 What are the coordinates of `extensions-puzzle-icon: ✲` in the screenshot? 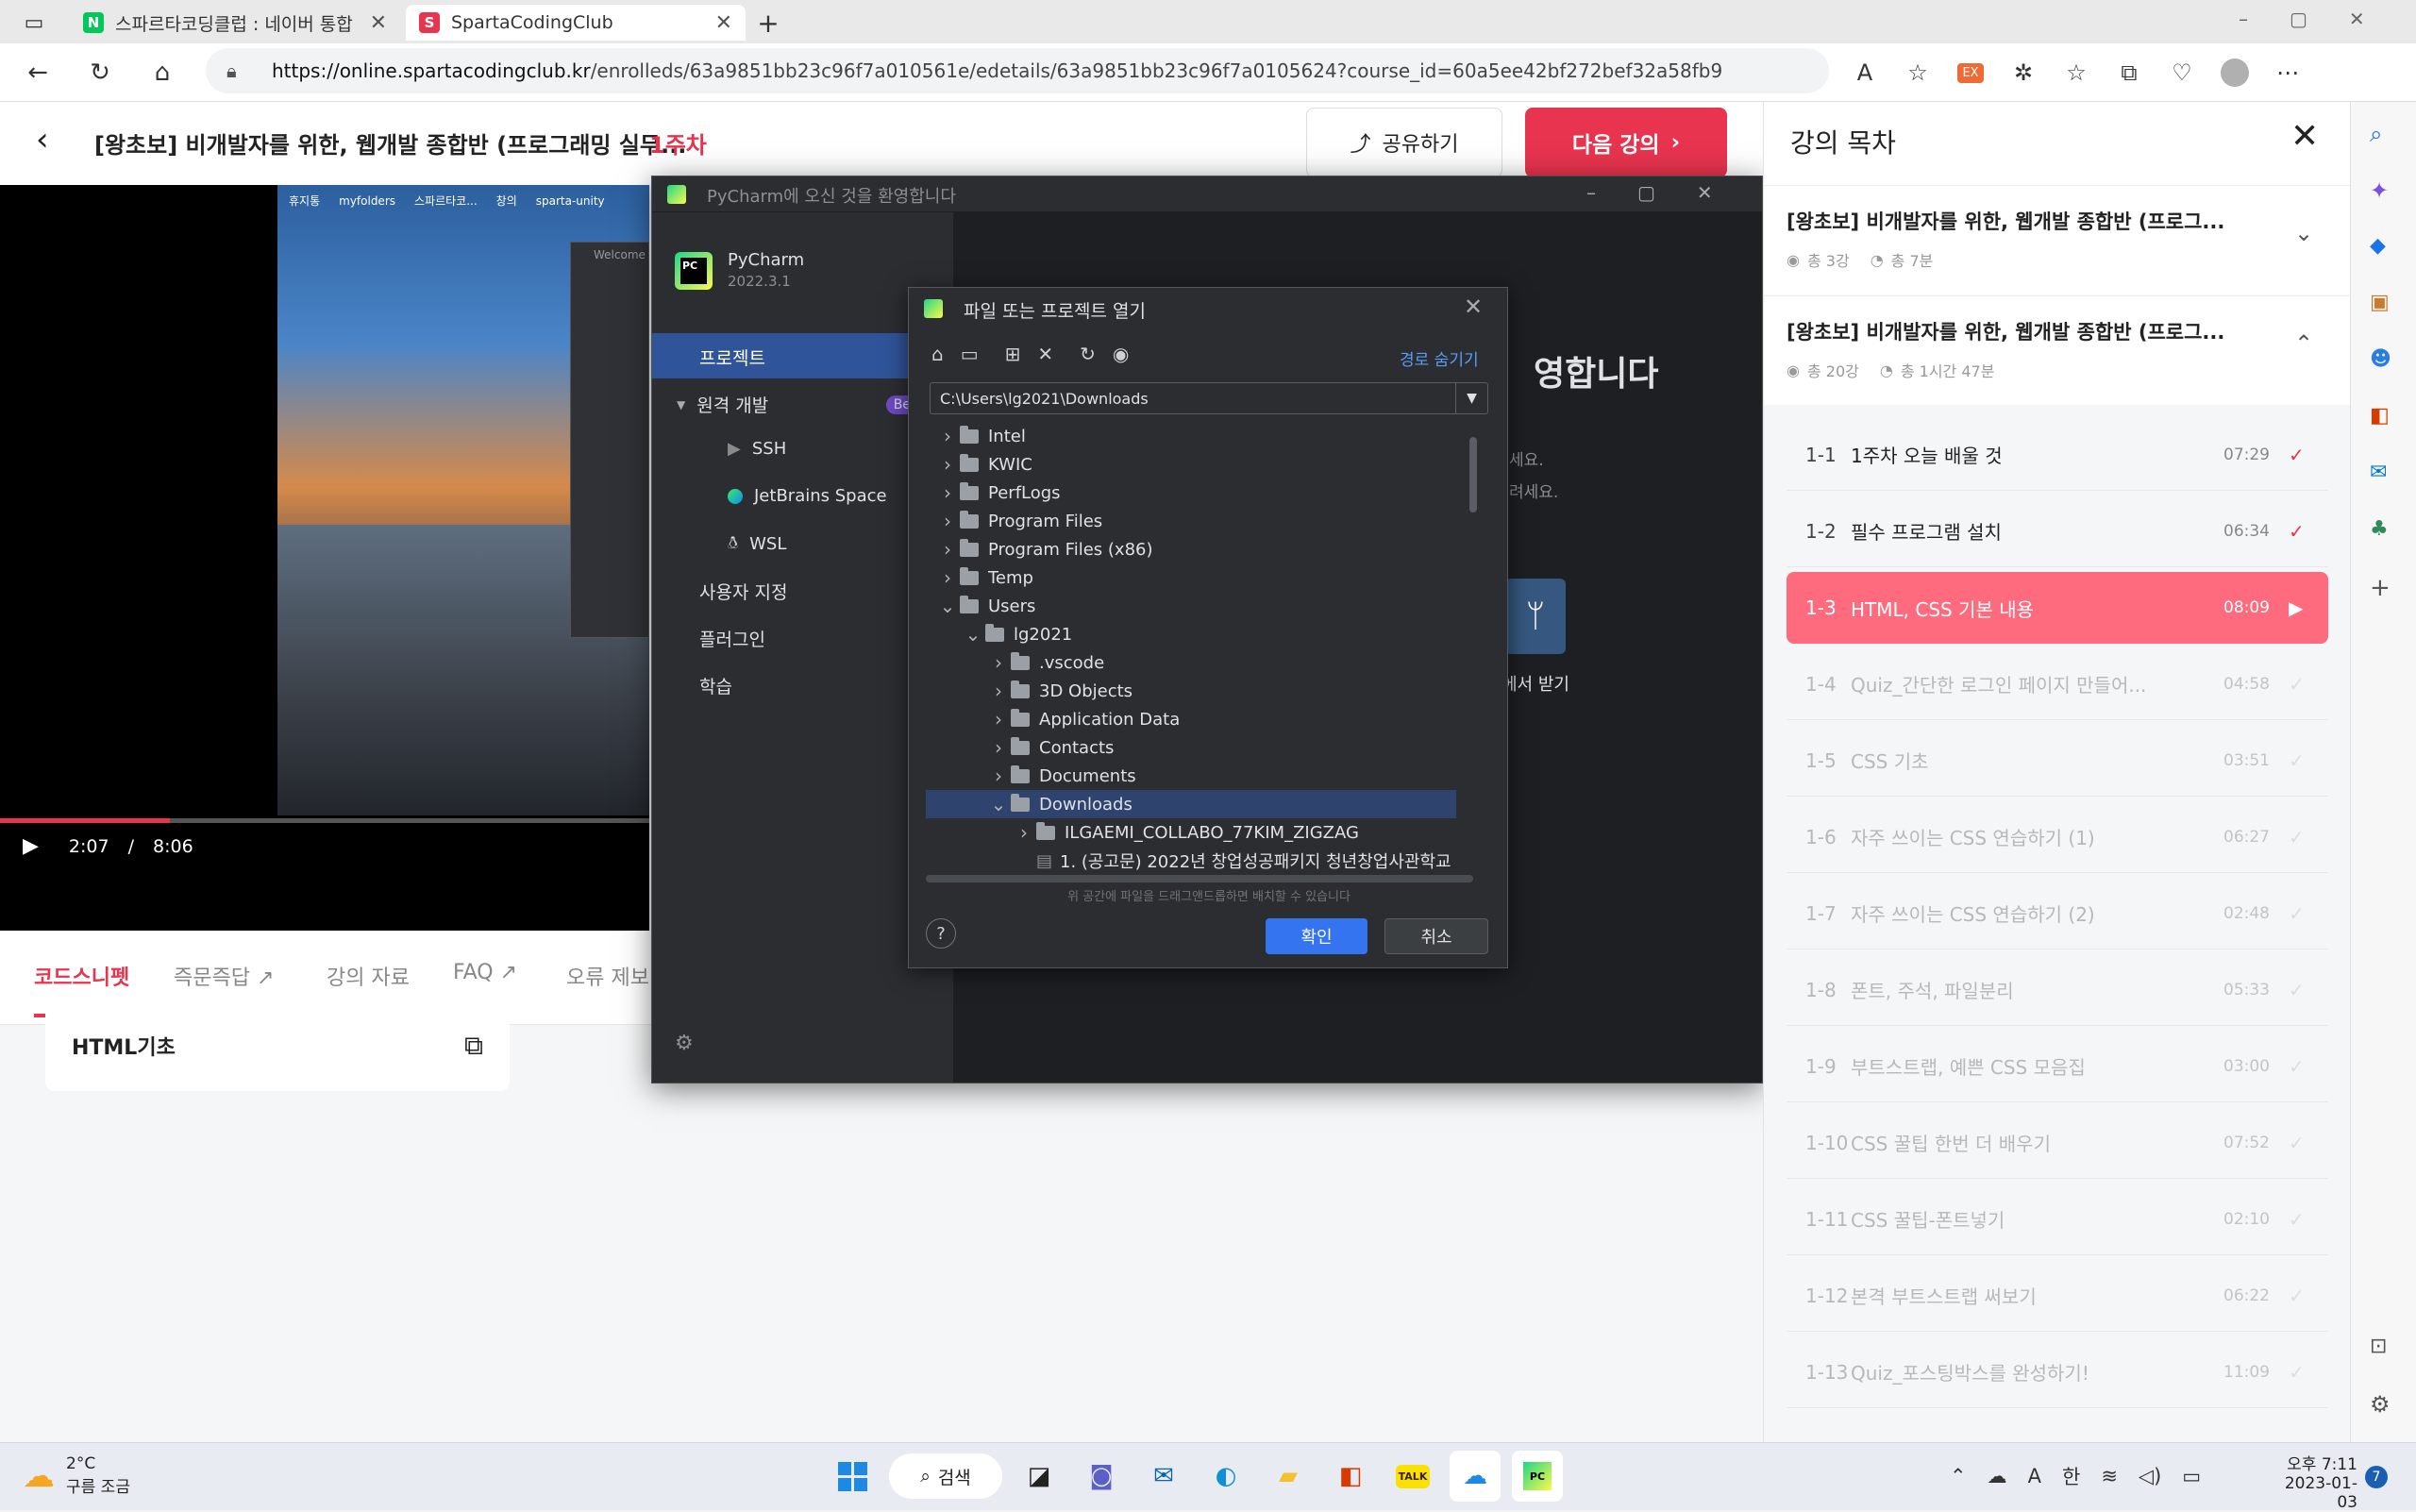 It's located at (2023, 73).